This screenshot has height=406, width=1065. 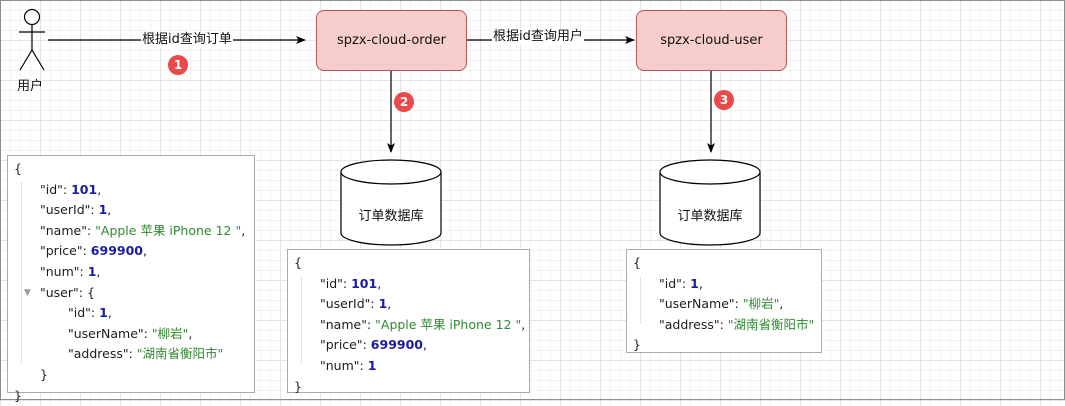 What do you see at coordinates (32, 39) in the screenshot?
I see `user-actor-icon` at bounding box center [32, 39].